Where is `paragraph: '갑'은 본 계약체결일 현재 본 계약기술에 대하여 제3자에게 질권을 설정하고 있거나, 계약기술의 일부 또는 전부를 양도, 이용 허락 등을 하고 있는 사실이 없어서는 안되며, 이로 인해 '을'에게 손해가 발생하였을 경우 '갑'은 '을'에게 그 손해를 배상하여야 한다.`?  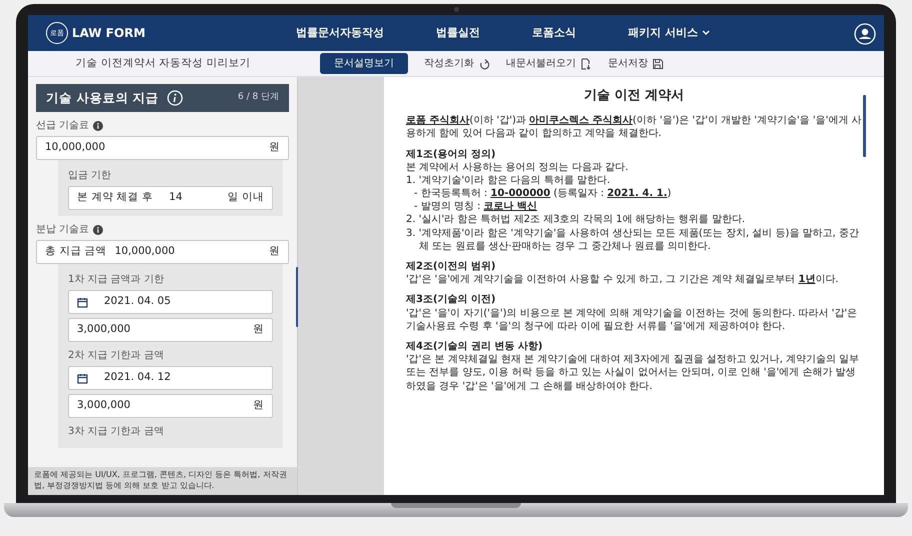
paragraph: '갑'은 본 계약체결일 현재 본 계약기술에 대하여 제3자에게 질권을 설정하고 있거나, 계약기술의 일부 또는 전부를 양도, 이용 허락 등을 하고 있는 사실이 없어서는 안되며, 이로 인해 '을'에게 손해가 발생하였을 경우 '갑'은 '을'에게 그 손해를 배상하여야 한다. is located at coordinates (633, 373).